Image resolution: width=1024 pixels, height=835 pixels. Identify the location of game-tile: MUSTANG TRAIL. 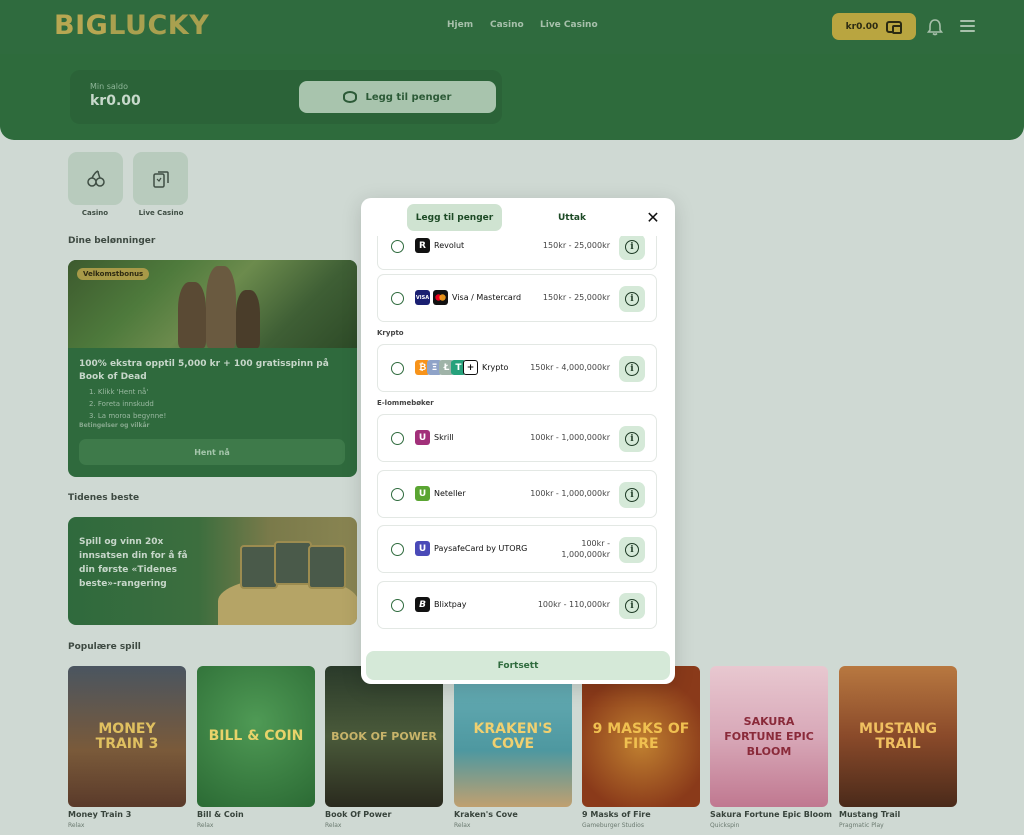
(898, 736).